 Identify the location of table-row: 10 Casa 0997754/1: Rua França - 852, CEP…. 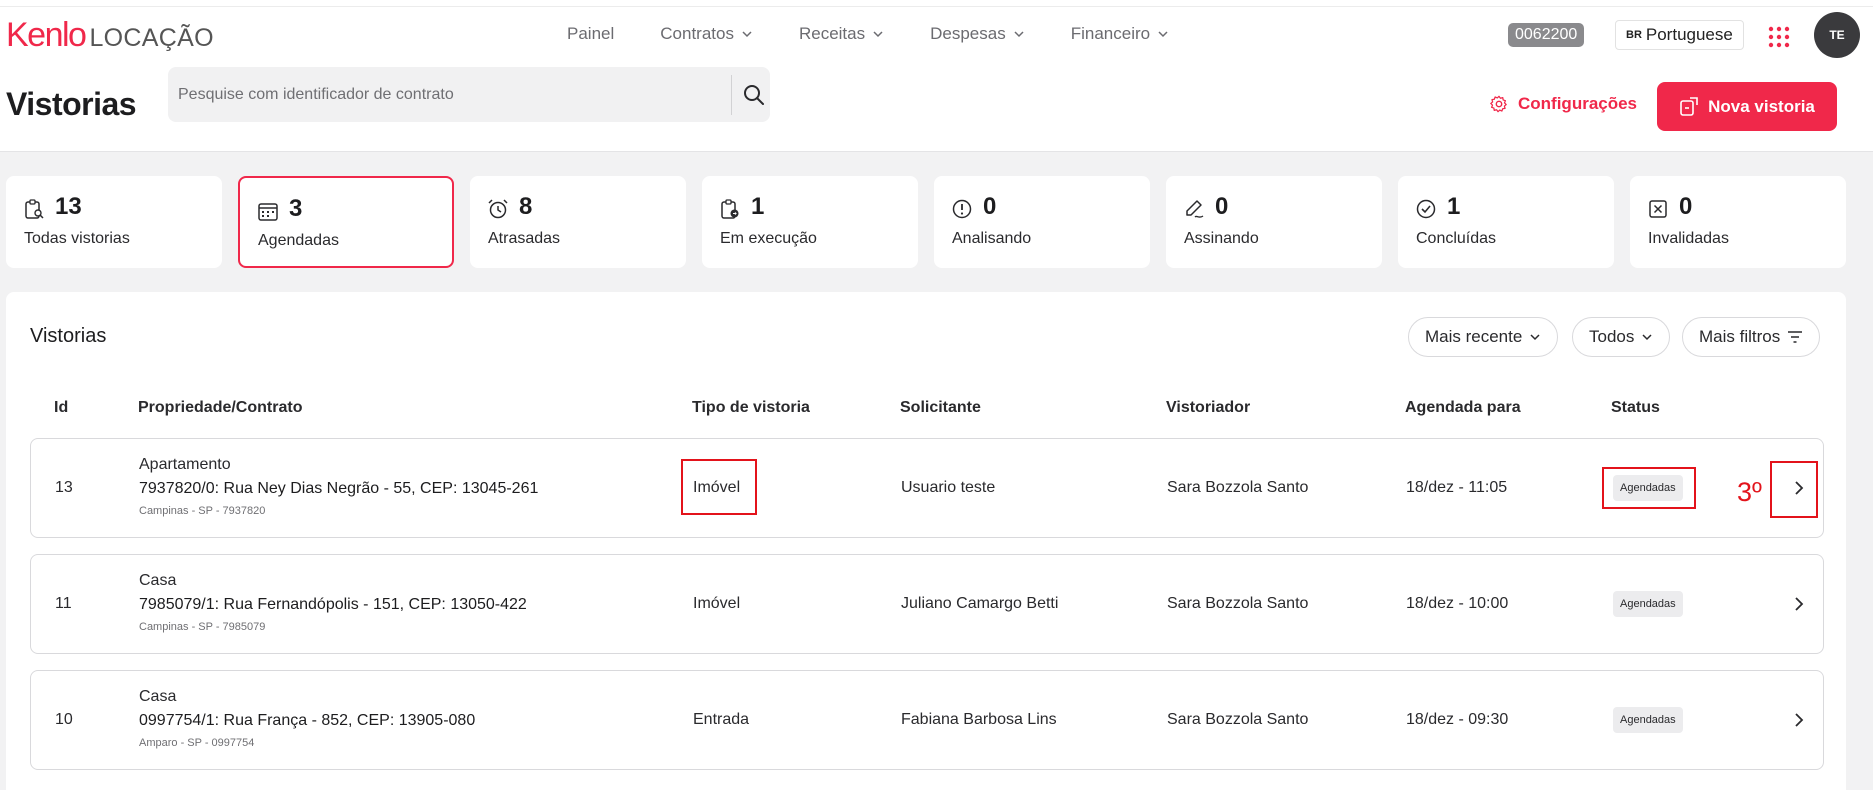
(927, 720).